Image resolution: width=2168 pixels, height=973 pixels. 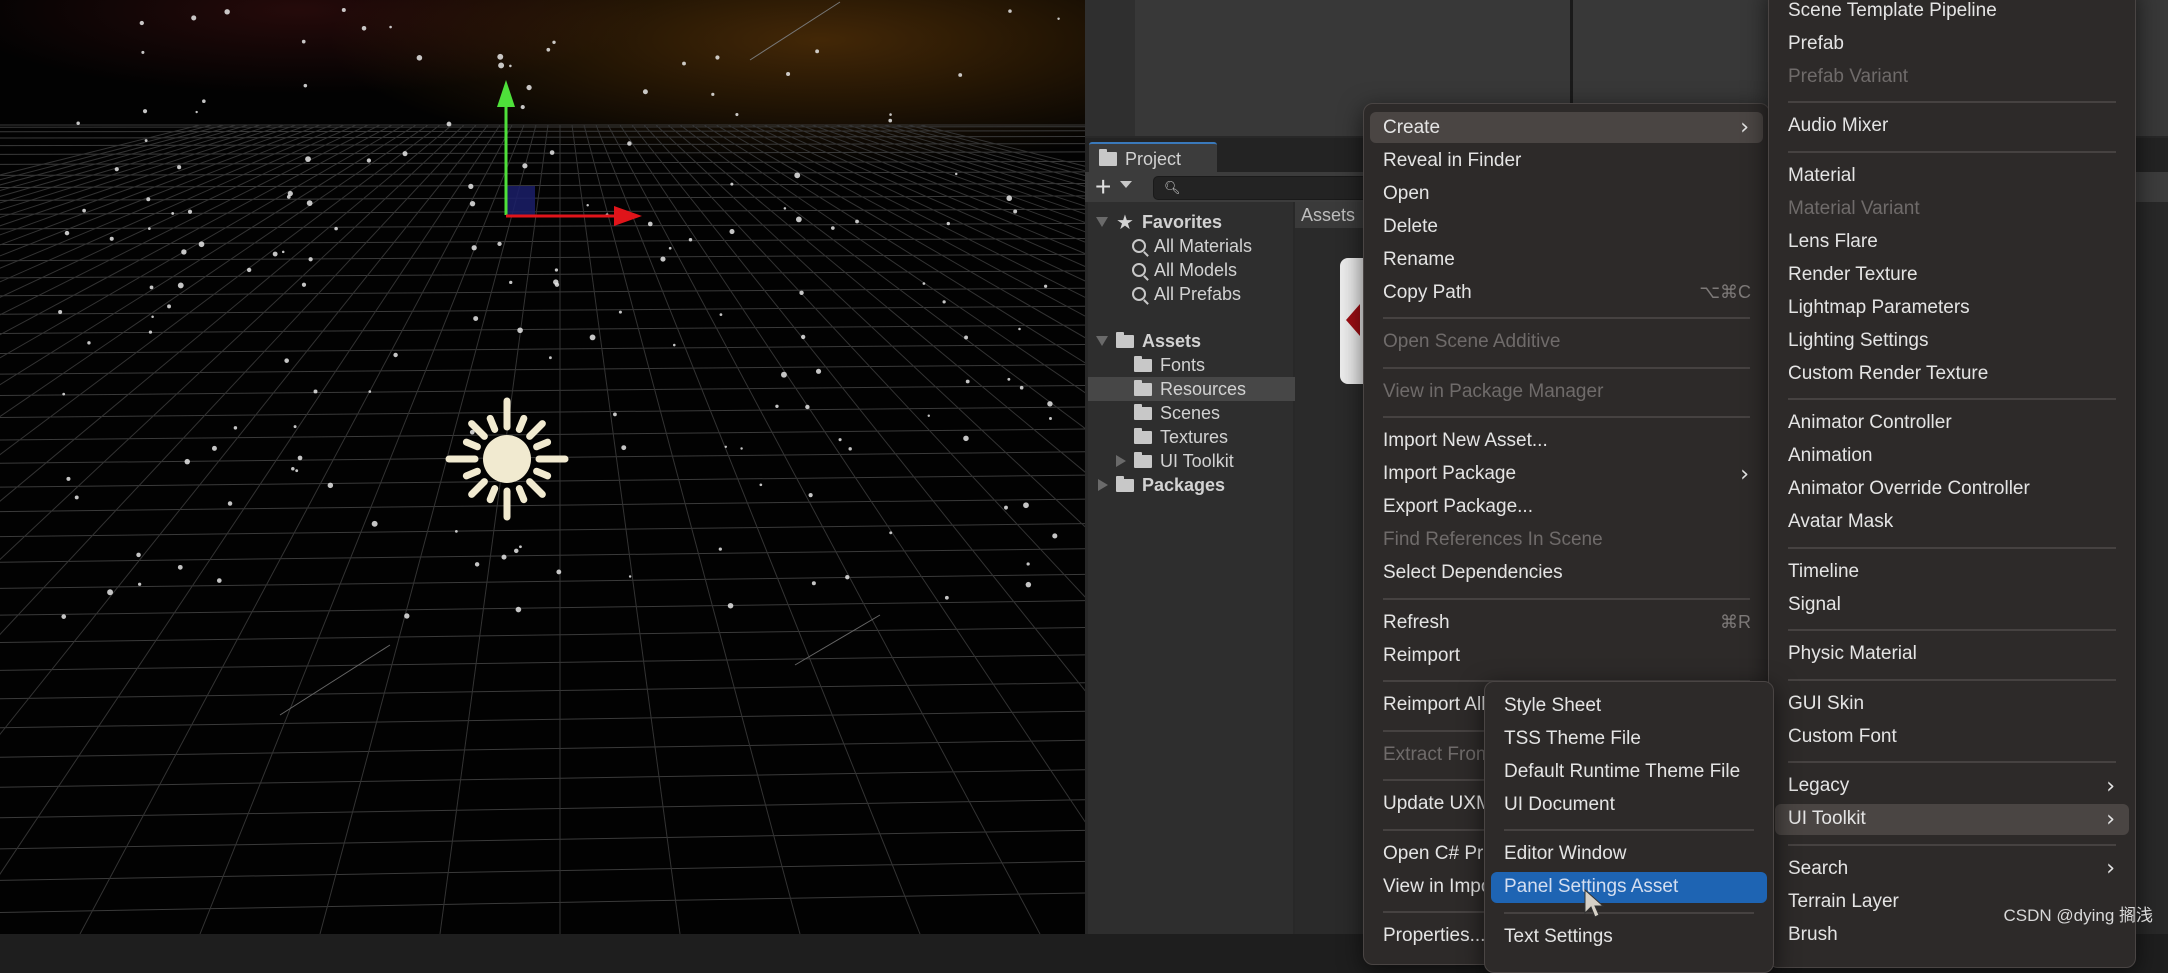 What do you see at coordinates (1952, 819) in the screenshot?
I see `menu-item-ui-toolkit: UI Toolkit ›` at bounding box center [1952, 819].